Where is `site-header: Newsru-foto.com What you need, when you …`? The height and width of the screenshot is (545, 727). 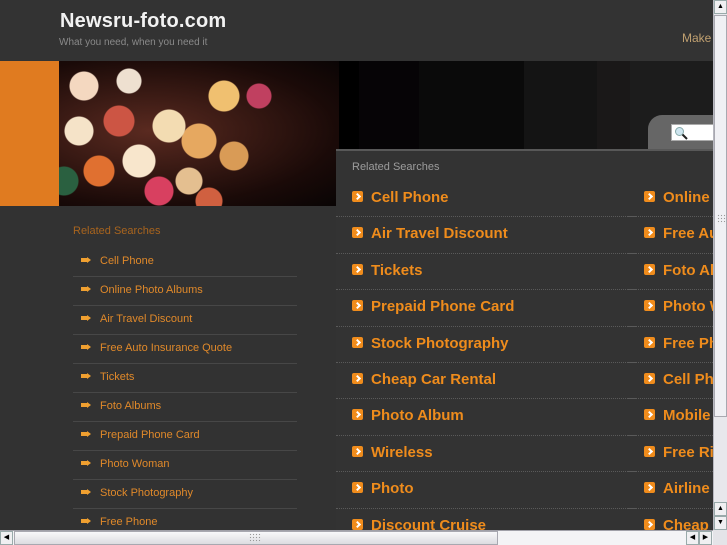 site-header: Newsru-foto.com What you need, when you … is located at coordinates (356, 30).